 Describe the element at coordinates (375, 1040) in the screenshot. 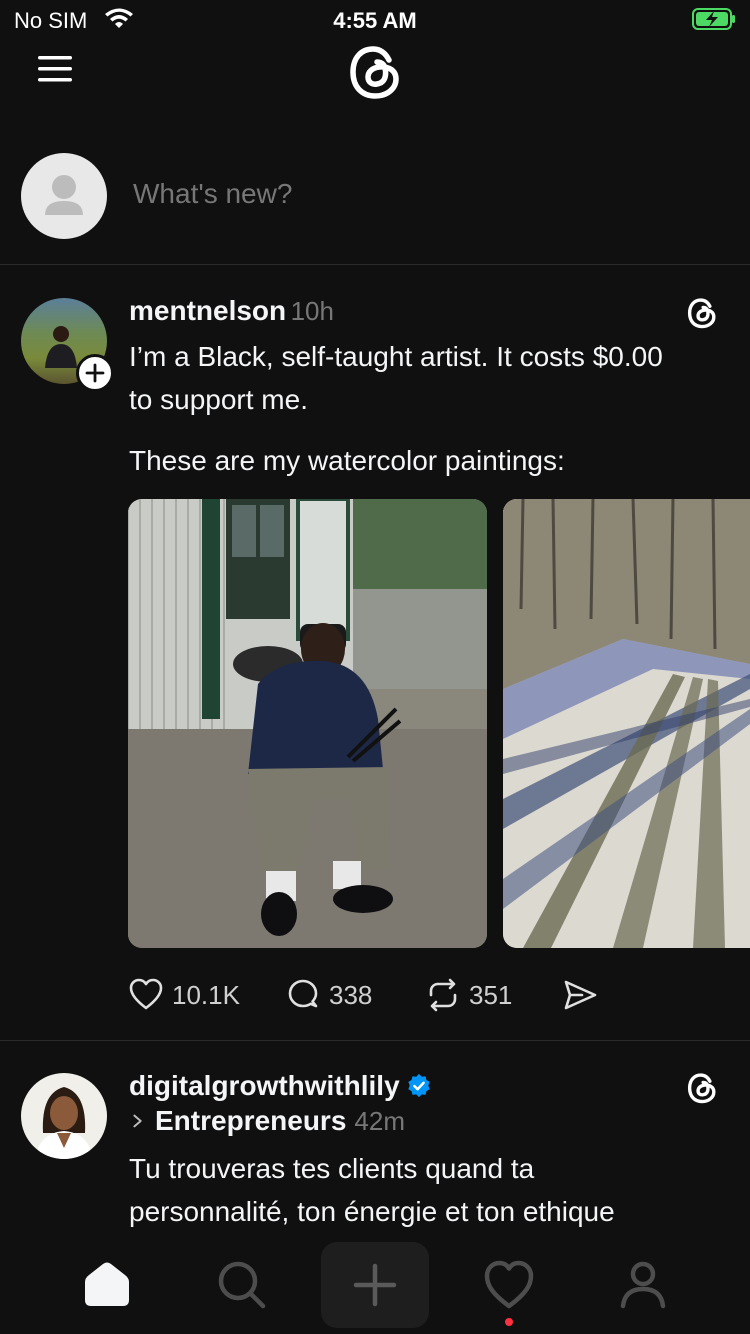

I see `divider` at that location.